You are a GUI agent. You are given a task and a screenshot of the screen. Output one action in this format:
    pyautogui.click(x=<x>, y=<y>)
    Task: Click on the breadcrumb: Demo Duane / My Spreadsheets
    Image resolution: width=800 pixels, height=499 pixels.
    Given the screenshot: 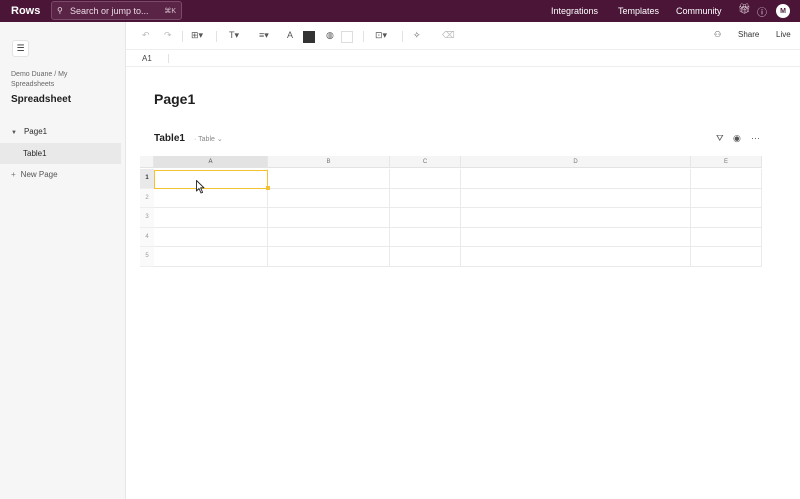 What is the action you would take?
    pyautogui.click(x=61, y=80)
    